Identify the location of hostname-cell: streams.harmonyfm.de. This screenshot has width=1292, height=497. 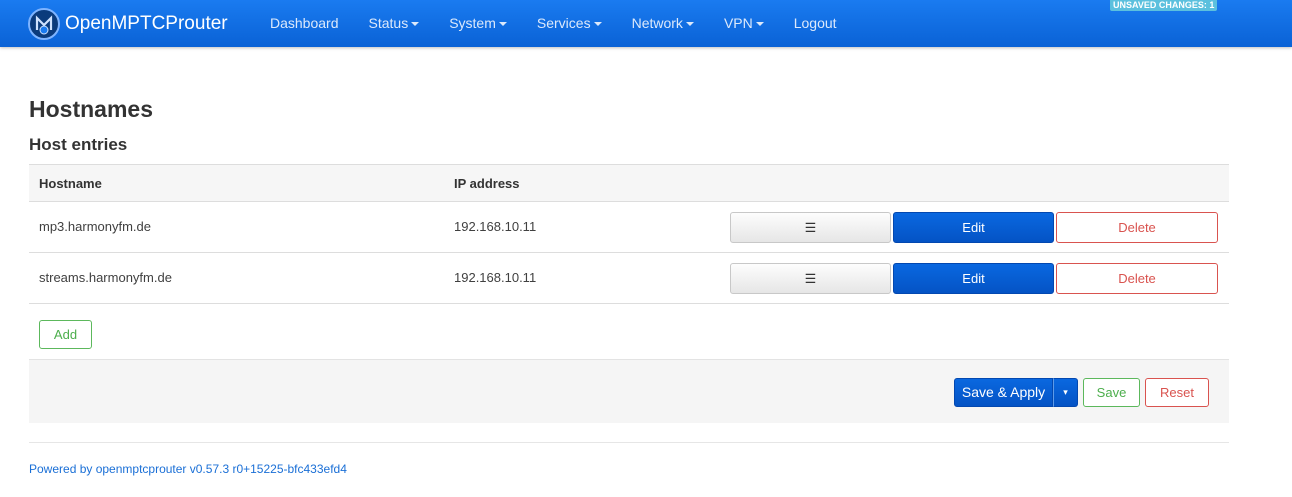
(105, 277).